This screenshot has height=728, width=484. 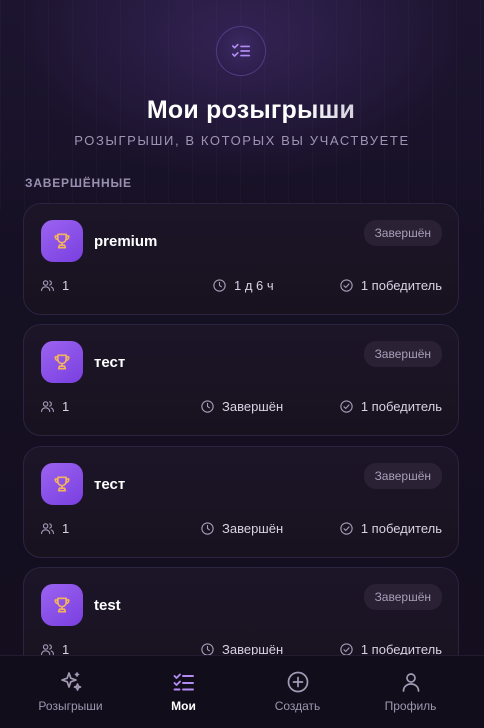 I want to click on time-remaining: 1 д 6 ч, so click(x=254, y=285).